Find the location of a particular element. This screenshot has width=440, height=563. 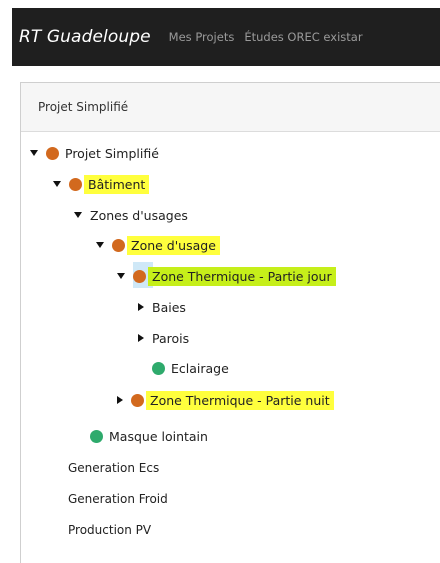

tree-item-masque: Masque lointain is located at coordinates (149, 436).